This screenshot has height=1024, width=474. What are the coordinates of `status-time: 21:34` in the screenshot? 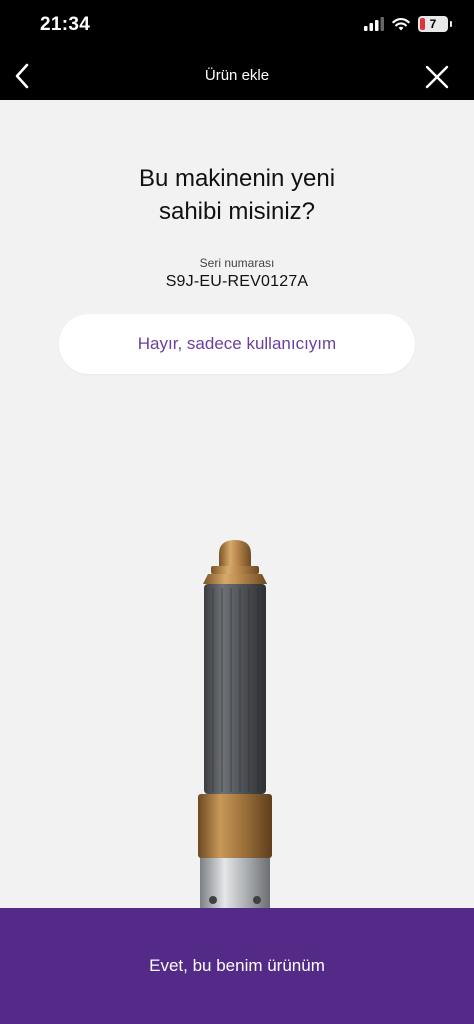 It's located at (65, 24).